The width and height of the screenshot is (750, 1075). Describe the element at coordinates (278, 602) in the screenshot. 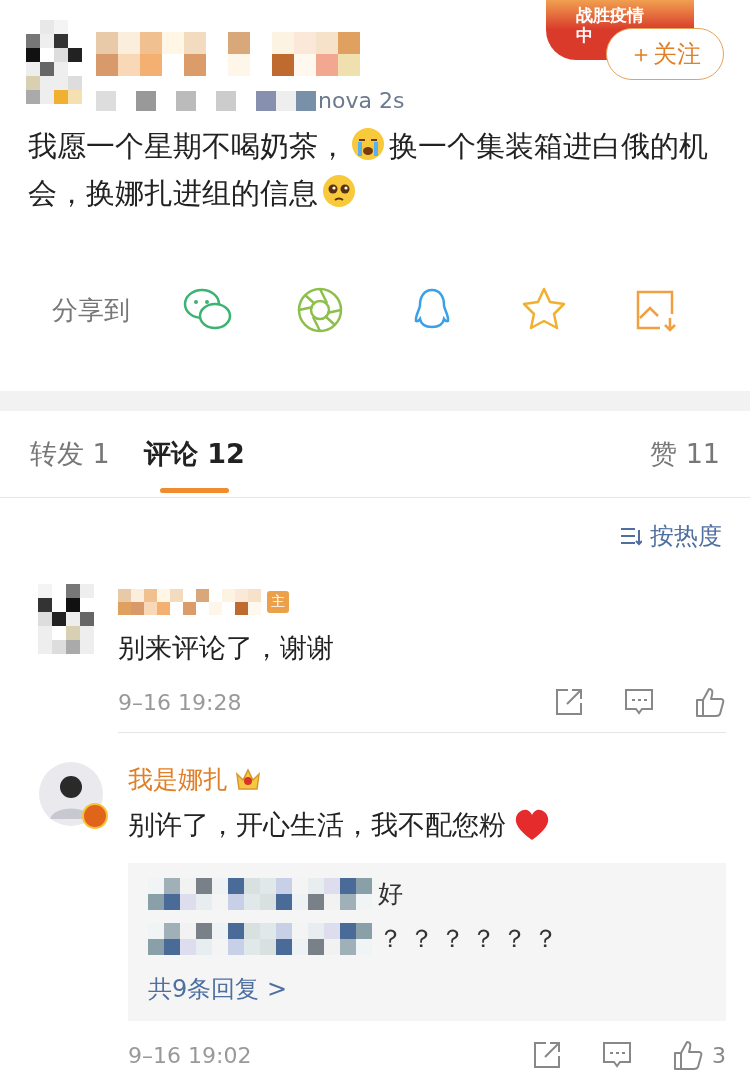

I see `author-tag: 主` at that location.